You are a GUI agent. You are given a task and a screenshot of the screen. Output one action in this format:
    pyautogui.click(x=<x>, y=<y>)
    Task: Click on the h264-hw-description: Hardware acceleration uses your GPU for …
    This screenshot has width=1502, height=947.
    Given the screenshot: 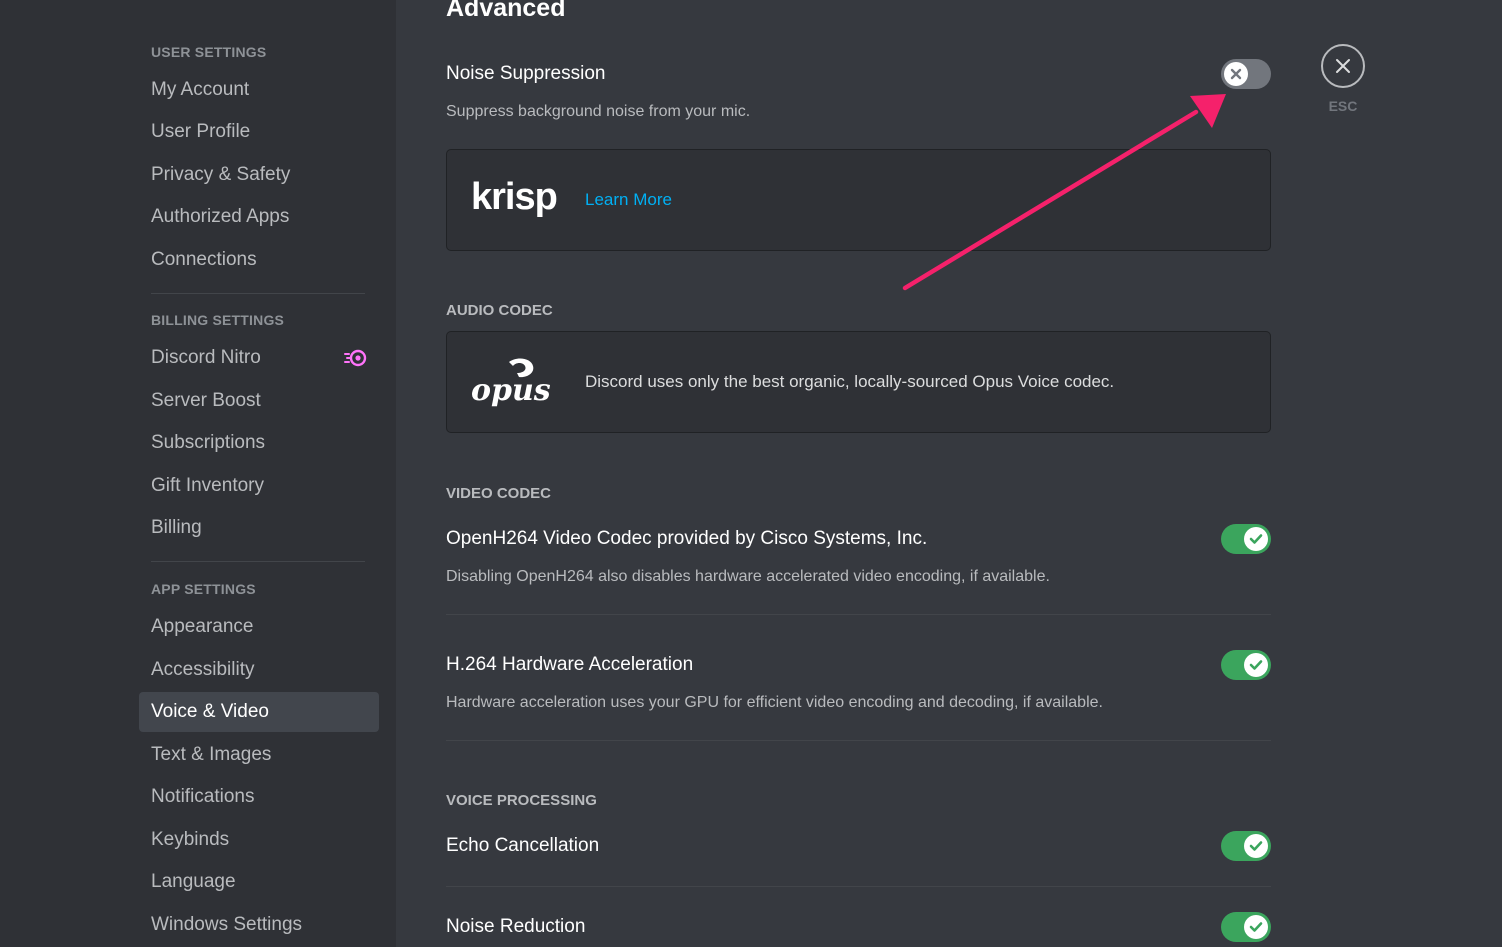 What is the action you would take?
    pyautogui.click(x=774, y=702)
    